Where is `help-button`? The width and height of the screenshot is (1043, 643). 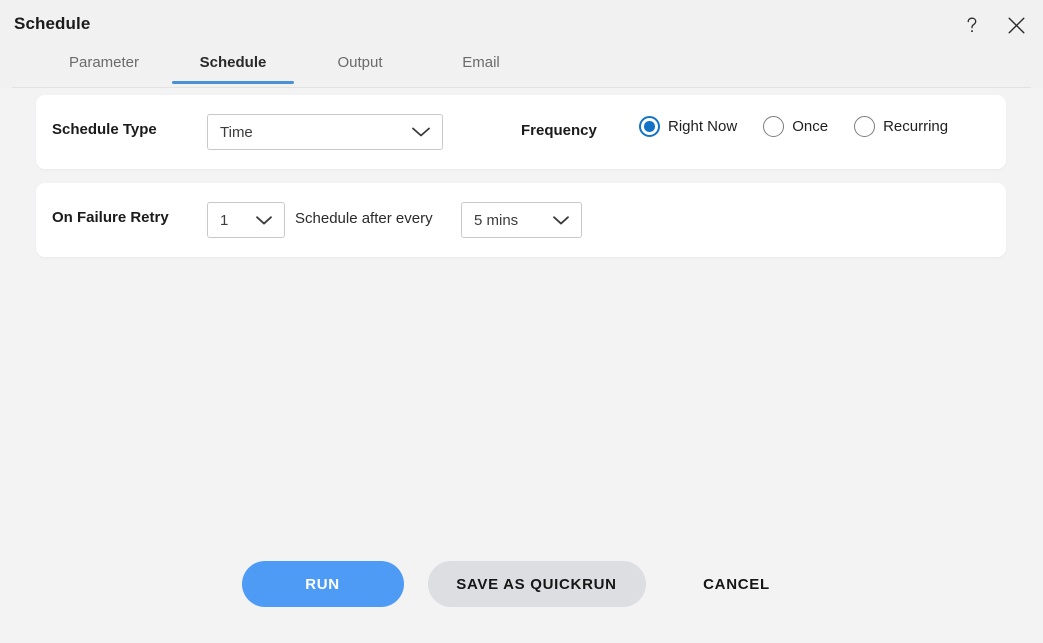 help-button is located at coordinates (972, 25).